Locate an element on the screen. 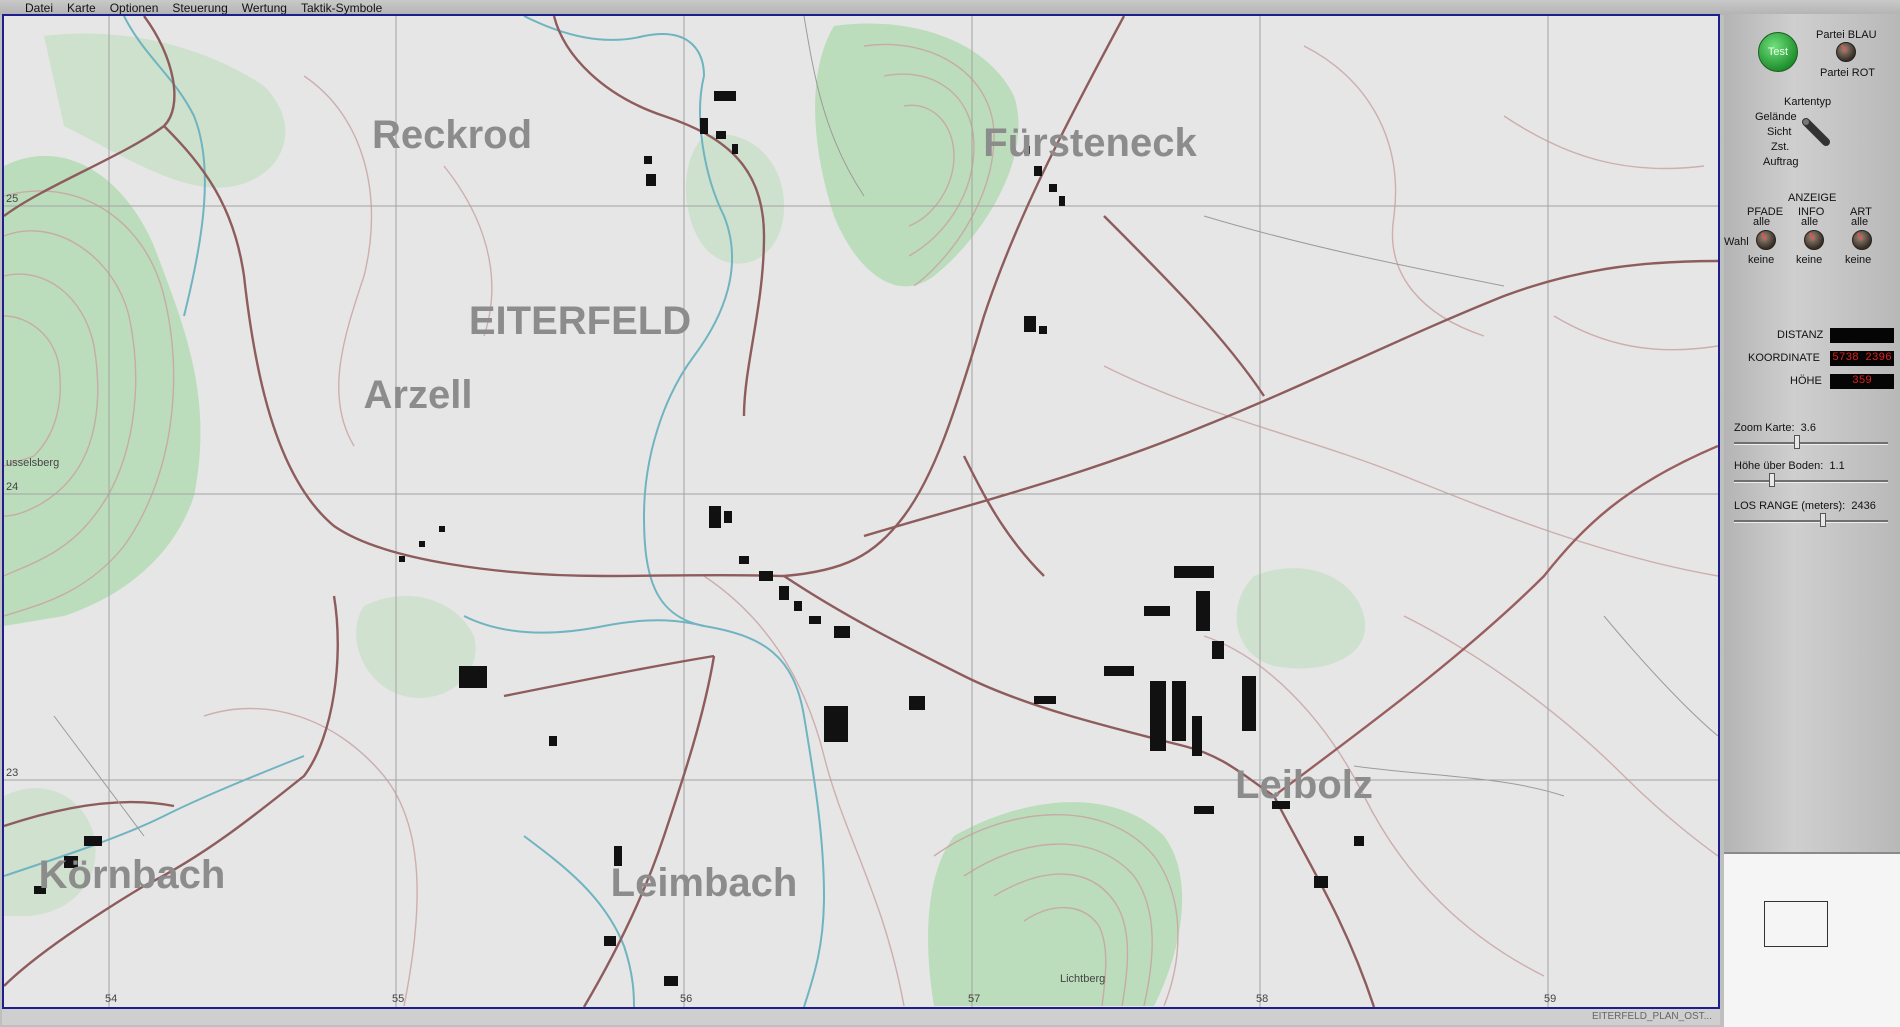 The height and width of the screenshot is (1027, 1900). zoom-slider-thumb is located at coordinates (1797, 442).